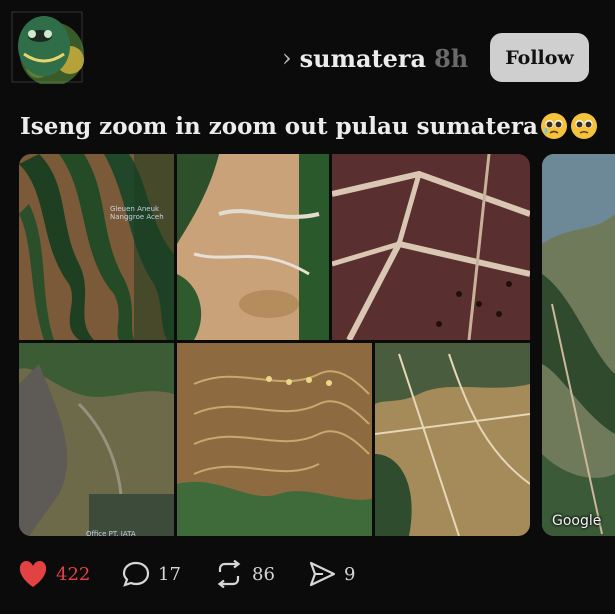 Image resolution: width=615 pixels, height=614 pixels. Describe the element at coordinates (244, 574) in the screenshot. I see `repost-action: 86` at that location.